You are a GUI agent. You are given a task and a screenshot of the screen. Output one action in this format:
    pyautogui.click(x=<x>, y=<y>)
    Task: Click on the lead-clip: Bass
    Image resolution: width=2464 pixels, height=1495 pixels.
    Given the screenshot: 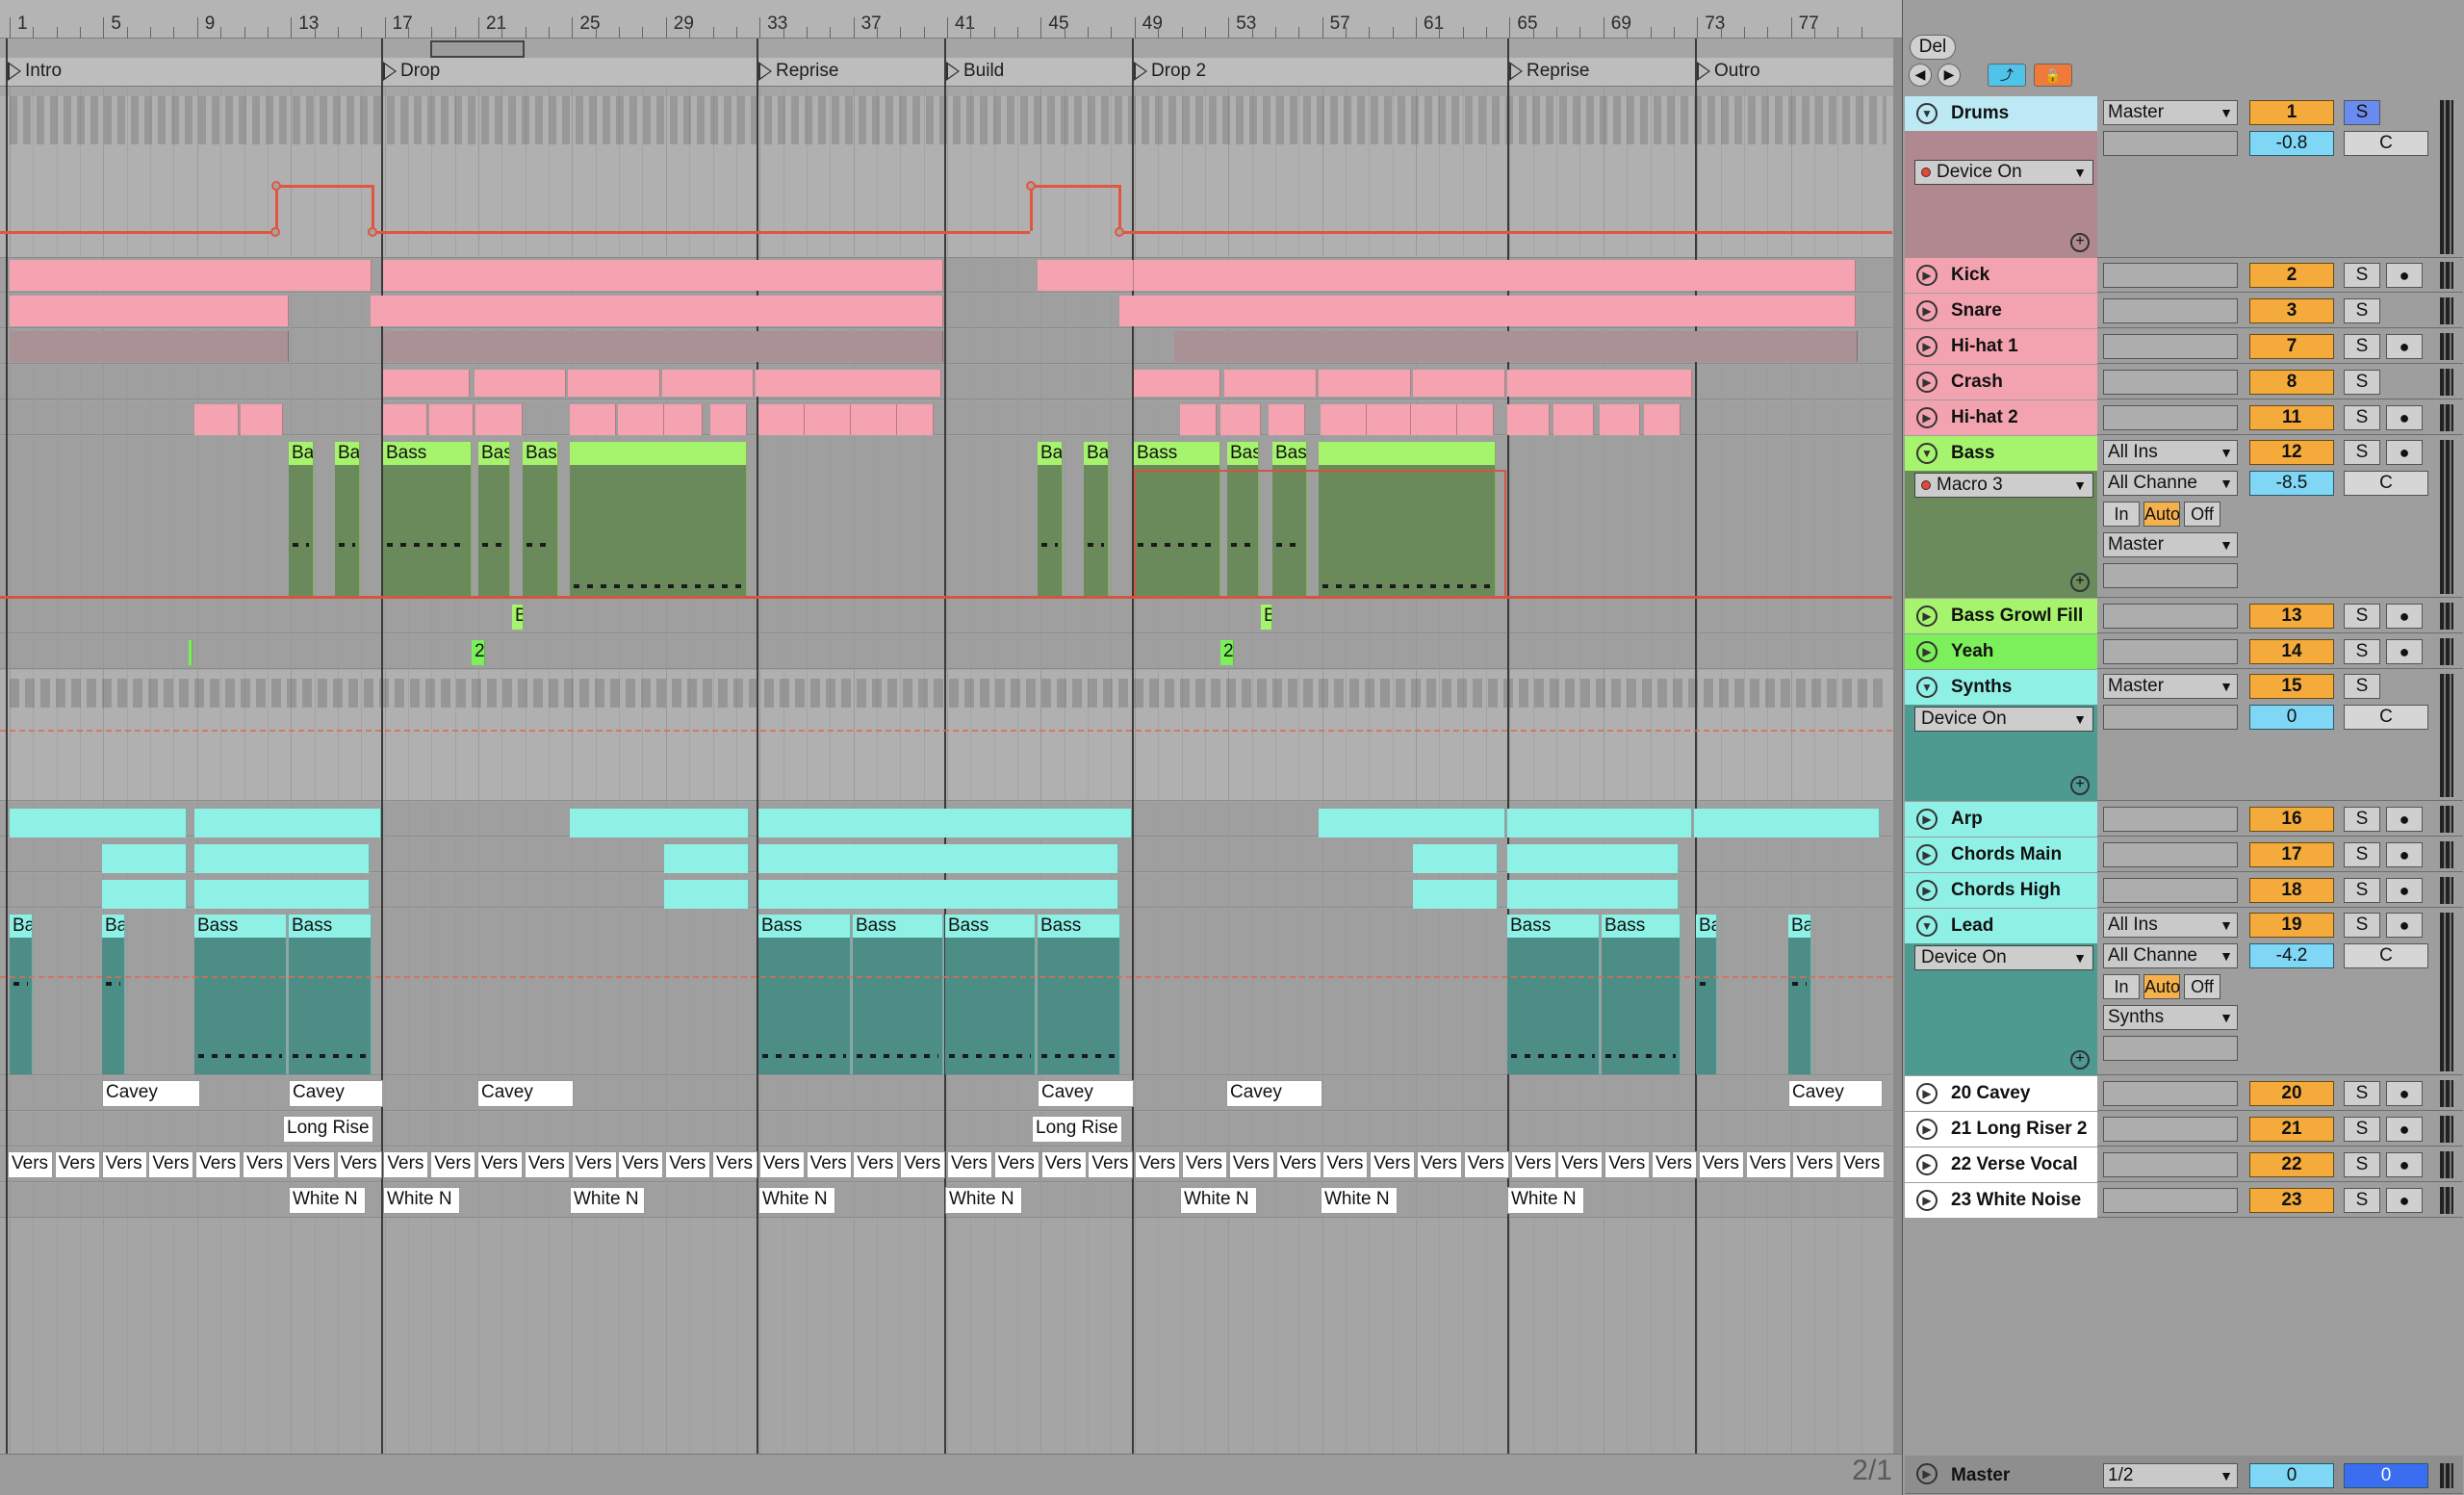 What is the action you would take?
    pyautogui.click(x=1553, y=994)
    